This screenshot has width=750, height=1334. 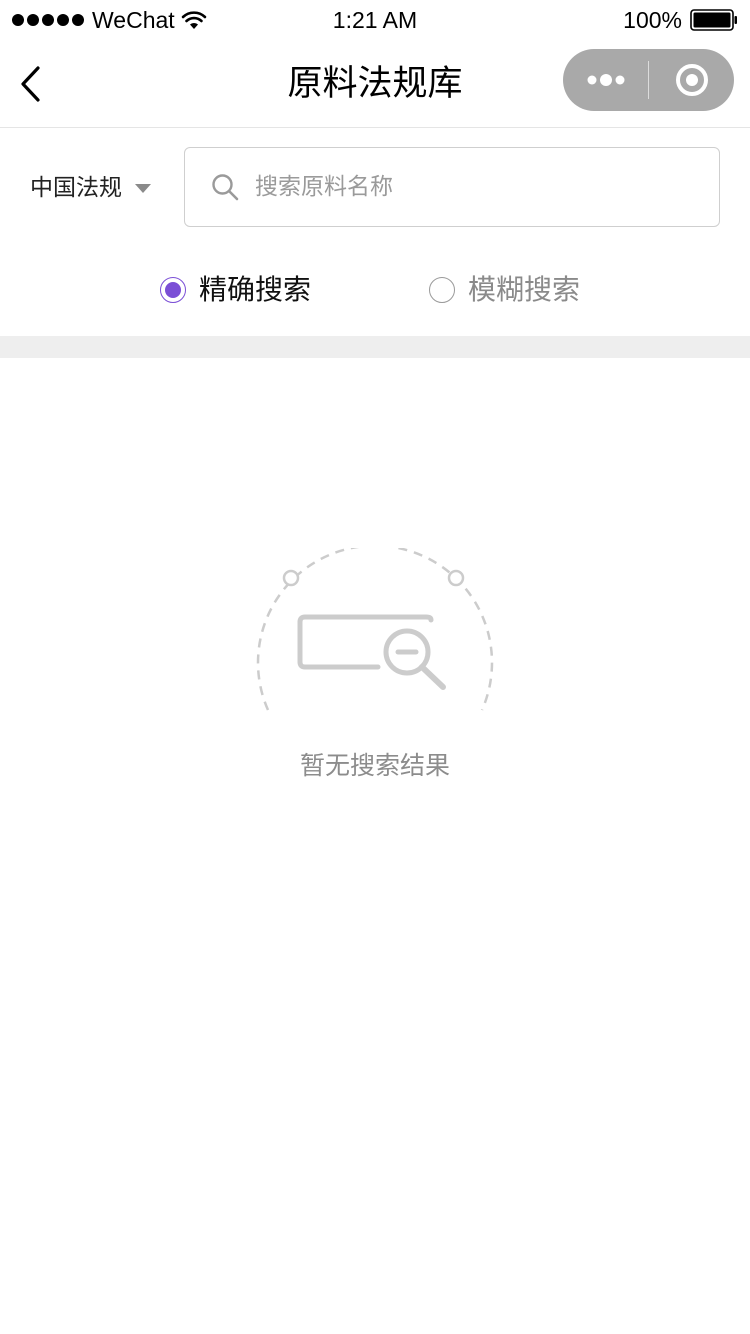 What do you see at coordinates (713, 20) in the screenshot?
I see `battery-icon` at bounding box center [713, 20].